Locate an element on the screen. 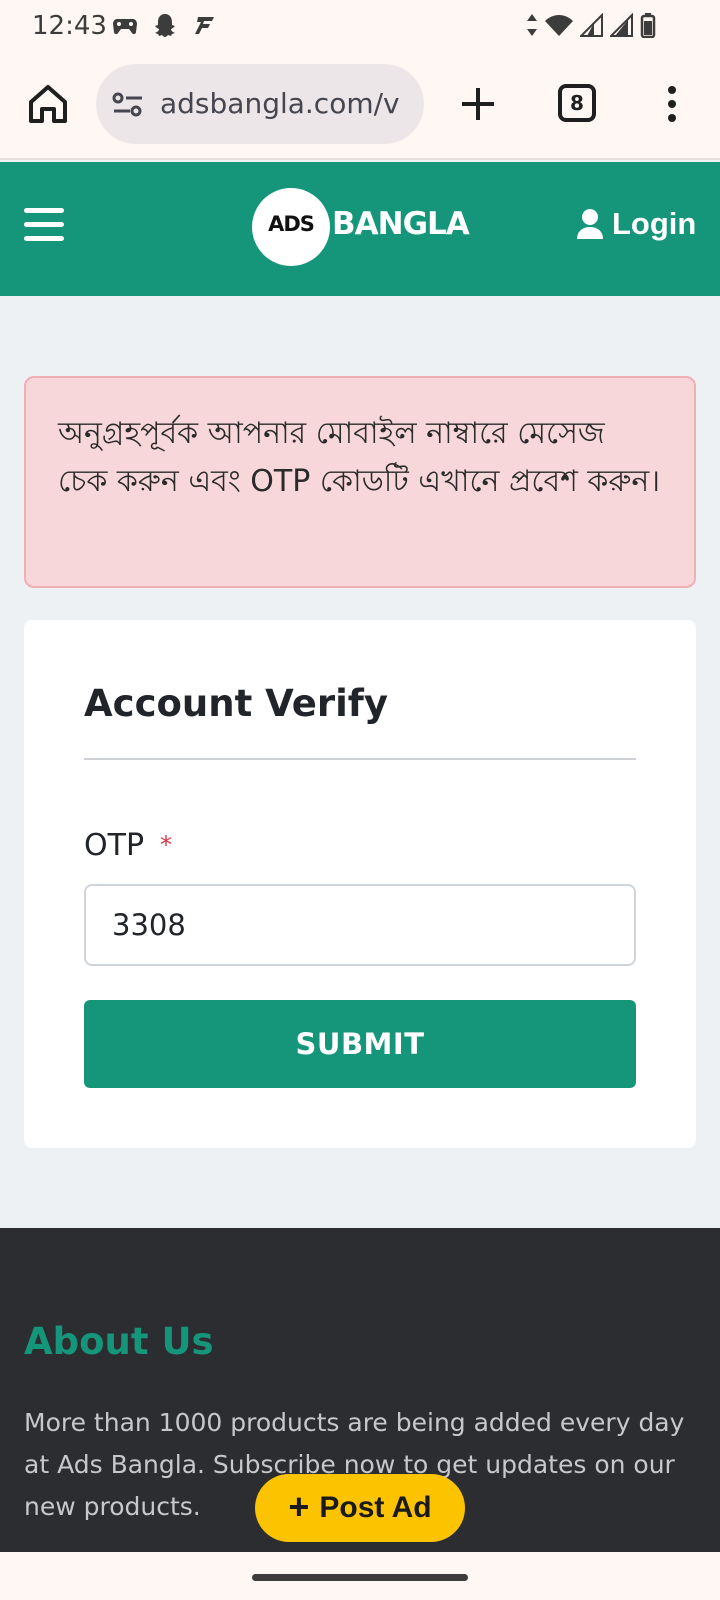 This screenshot has width=720, height=1600. more-vert-icon is located at coordinates (672, 104).